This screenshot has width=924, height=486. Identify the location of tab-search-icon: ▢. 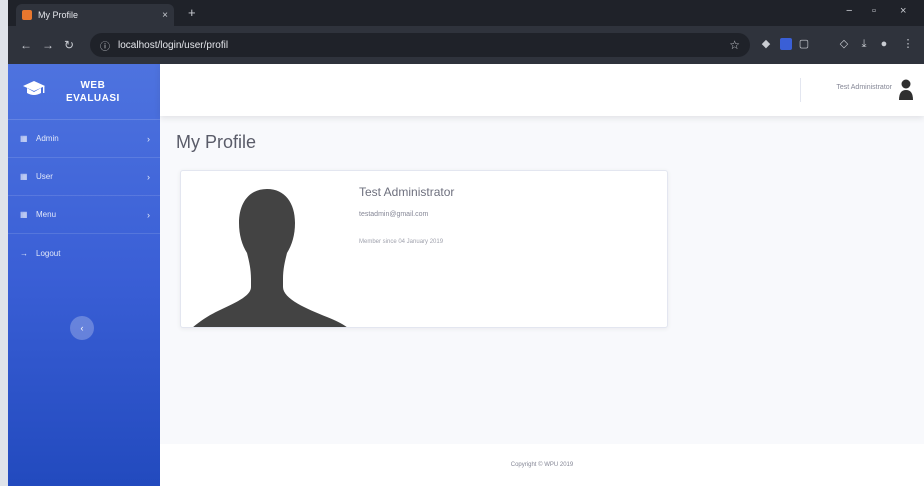
(804, 44).